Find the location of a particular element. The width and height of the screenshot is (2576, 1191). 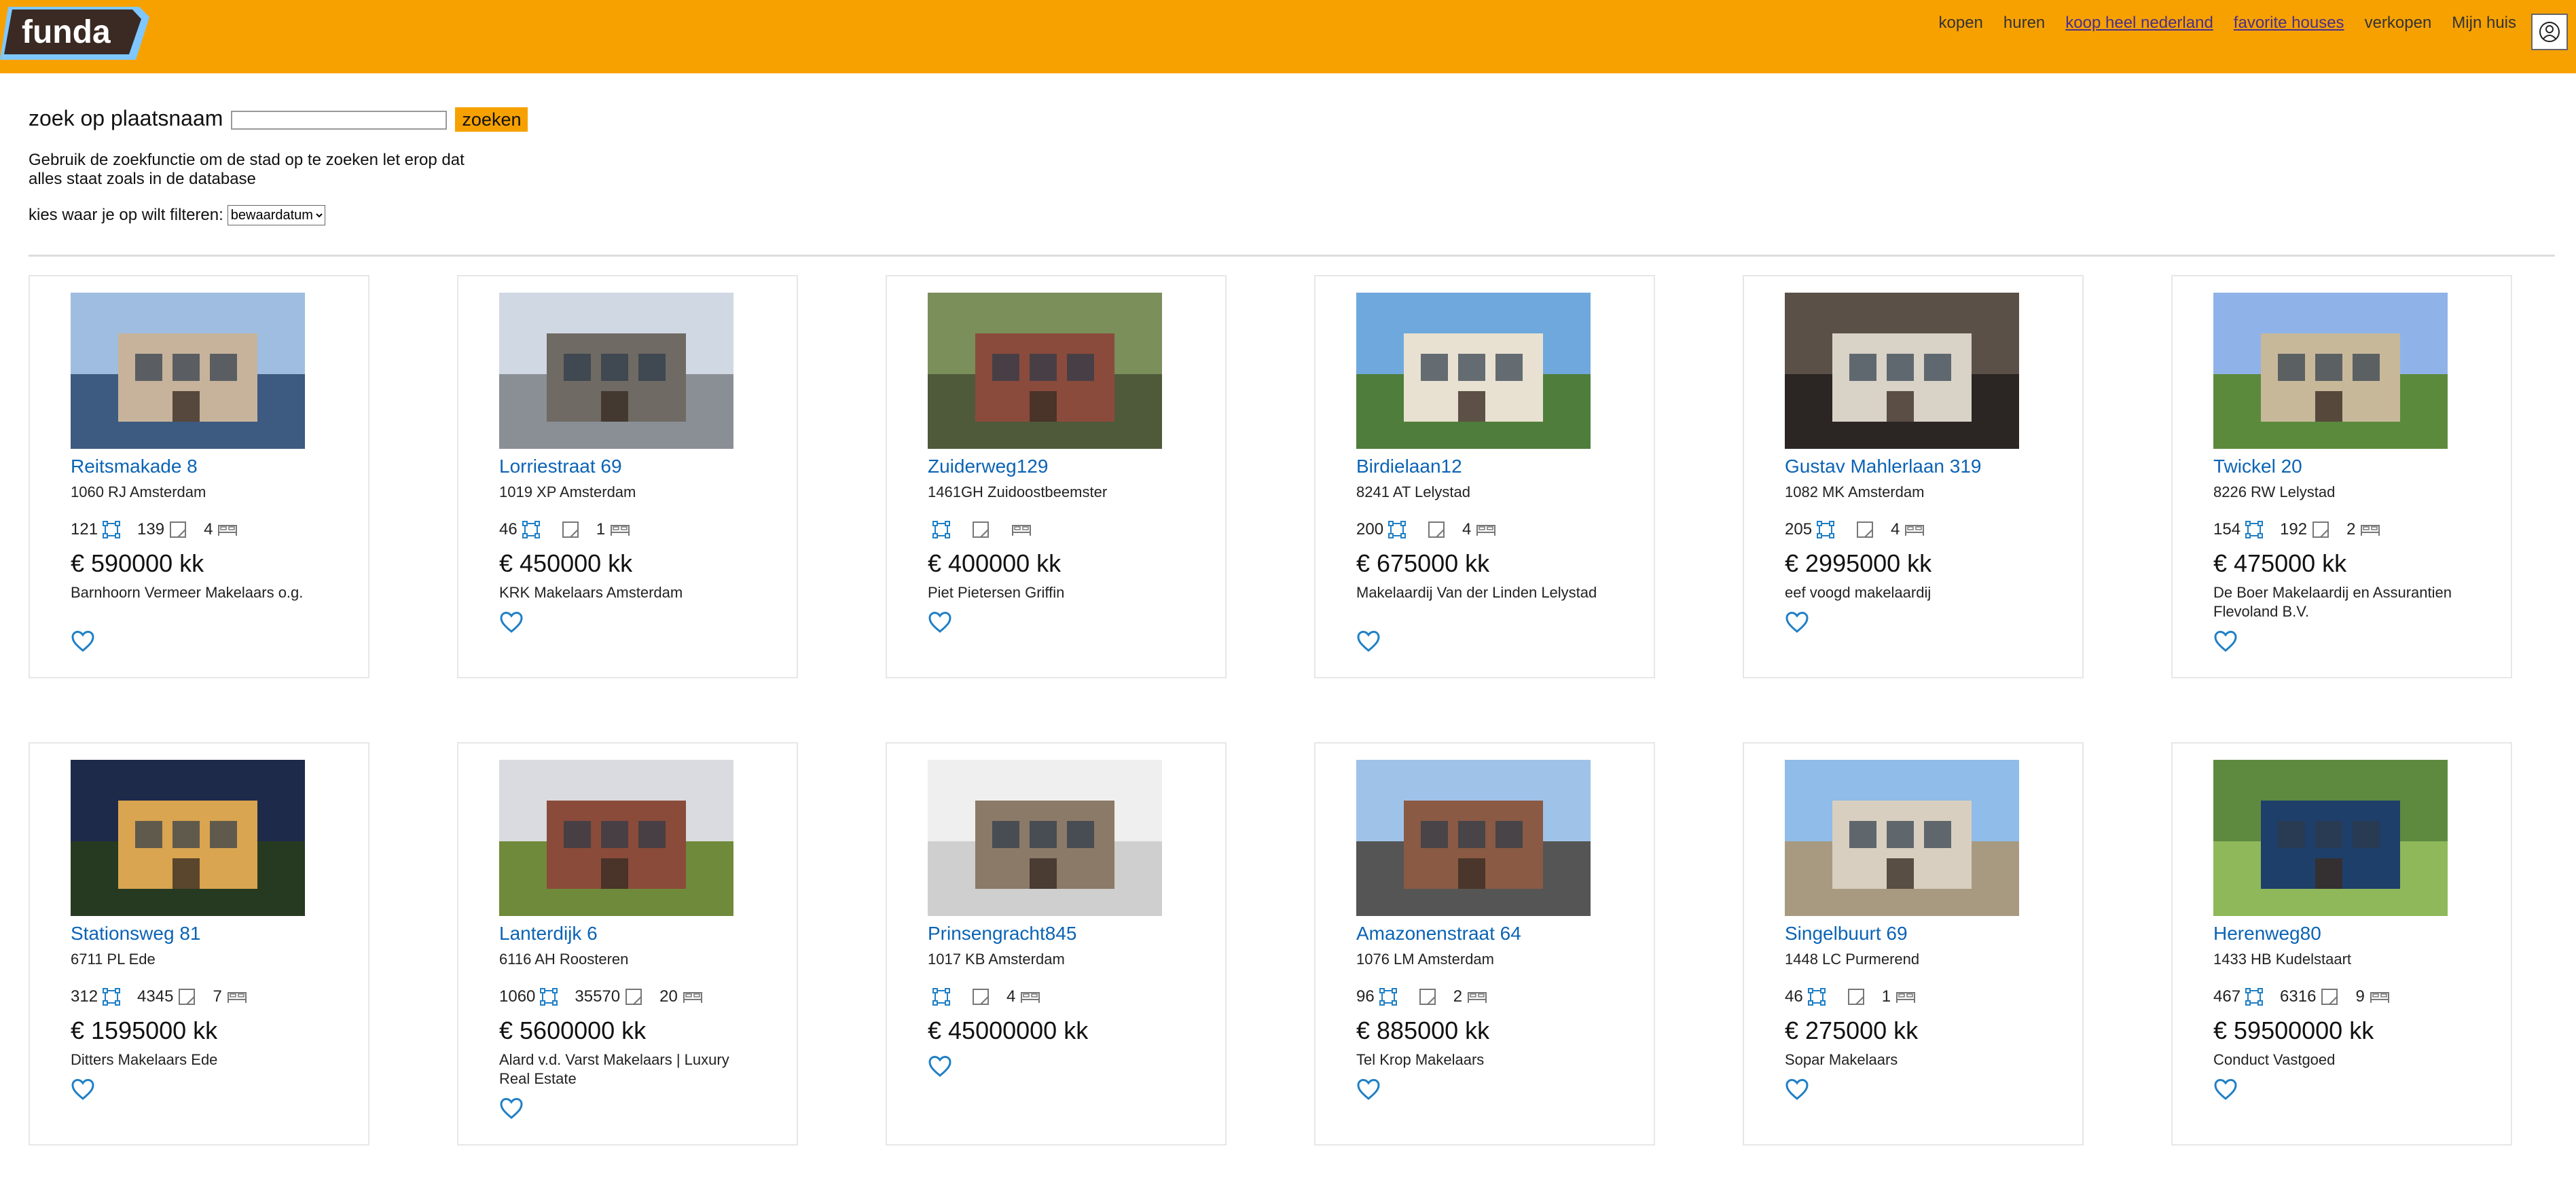

plot-area-value: 35570 is located at coordinates (598, 996).